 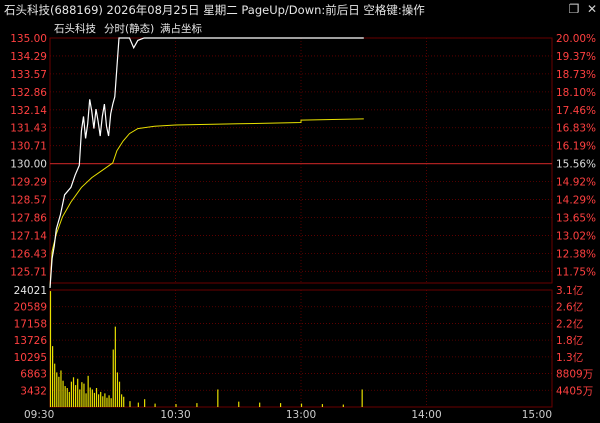 I want to click on time-tick: 15:00, so click(x=537, y=415).